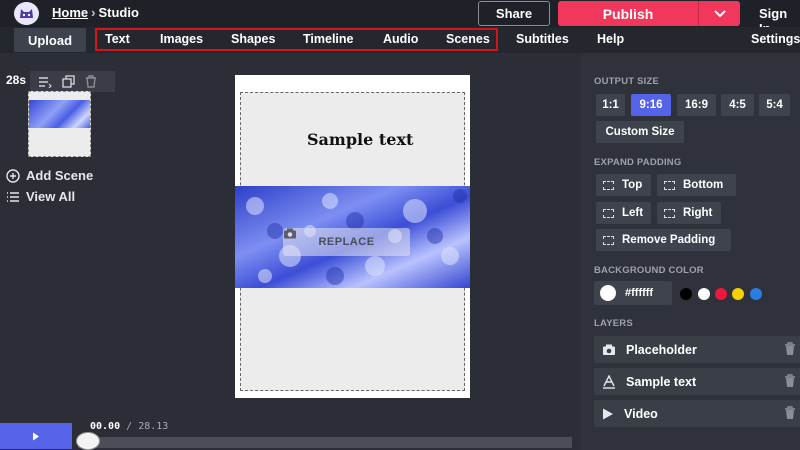 The width and height of the screenshot is (800, 450). Describe the element at coordinates (117, 39) in the screenshot. I see `menu-item-text: Text` at that location.